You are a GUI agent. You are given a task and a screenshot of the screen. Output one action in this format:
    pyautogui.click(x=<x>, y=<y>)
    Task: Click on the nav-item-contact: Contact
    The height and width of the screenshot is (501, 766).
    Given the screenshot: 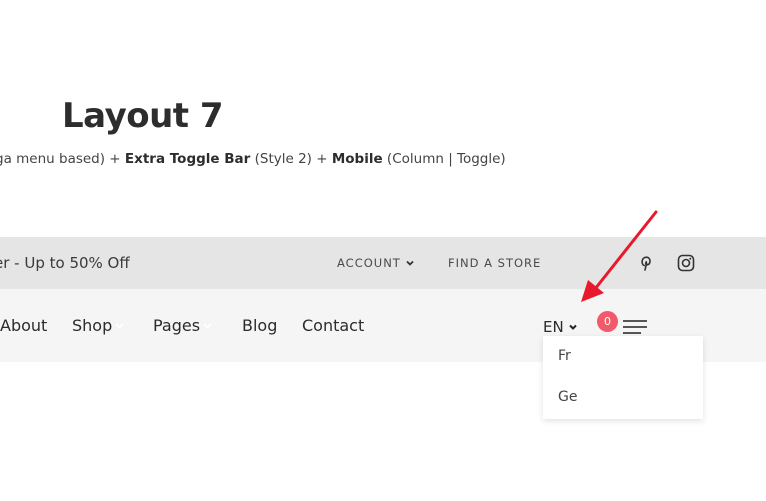 What is the action you would take?
    pyautogui.click(x=333, y=325)
    